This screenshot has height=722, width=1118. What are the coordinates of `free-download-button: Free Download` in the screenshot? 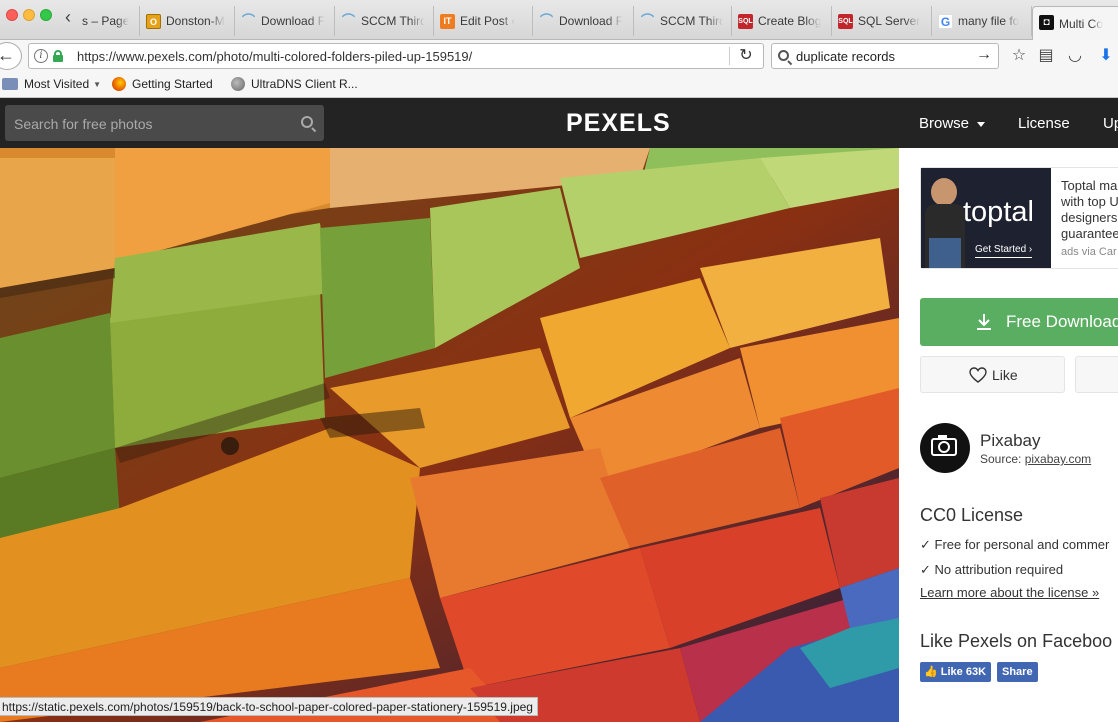 It's located at (1019, 322).